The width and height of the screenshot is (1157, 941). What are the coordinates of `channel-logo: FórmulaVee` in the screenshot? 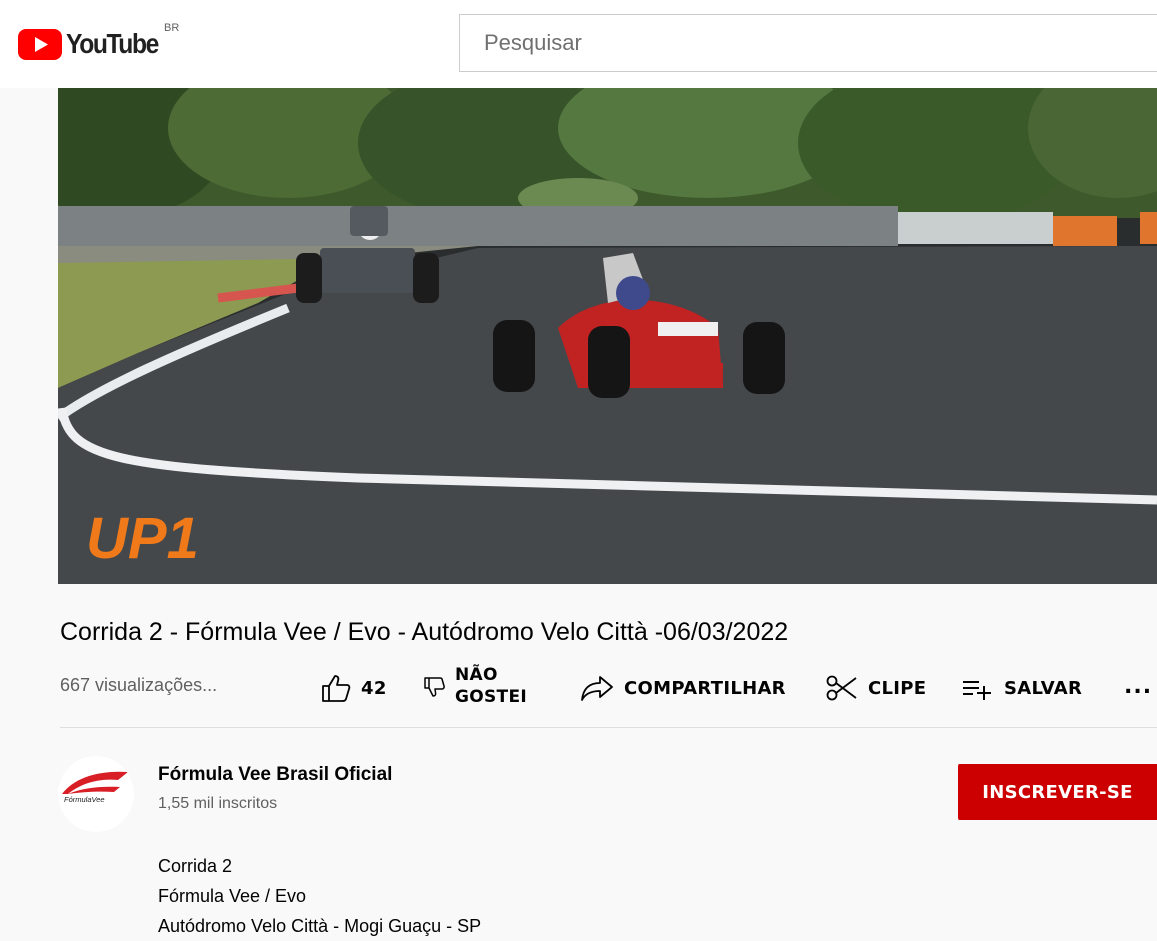 It's located at (95, 787).